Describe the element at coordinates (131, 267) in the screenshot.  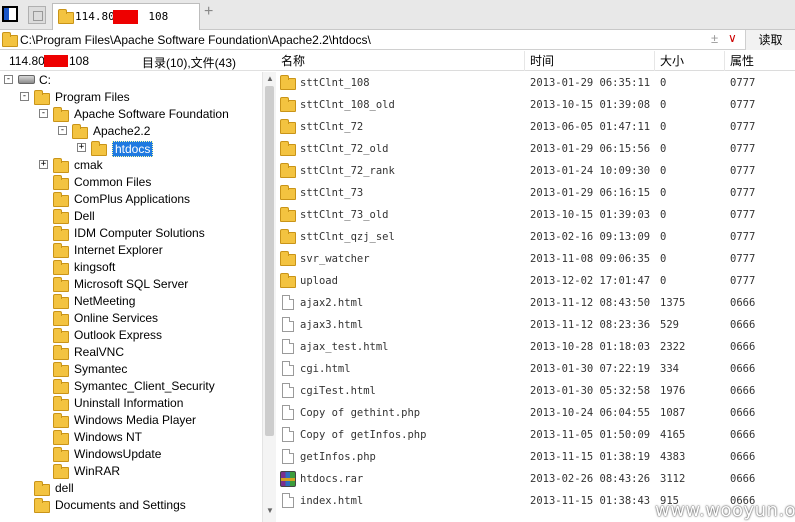
I see `tree-node: kingsoft` at that location.